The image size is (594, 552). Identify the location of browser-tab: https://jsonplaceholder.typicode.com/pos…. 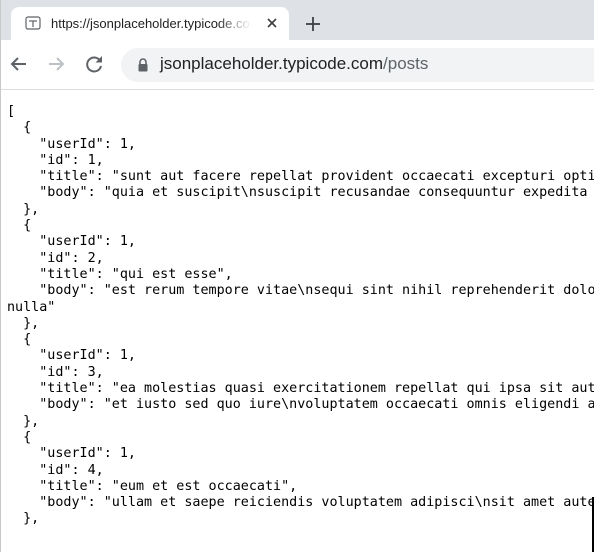
(150, 23).